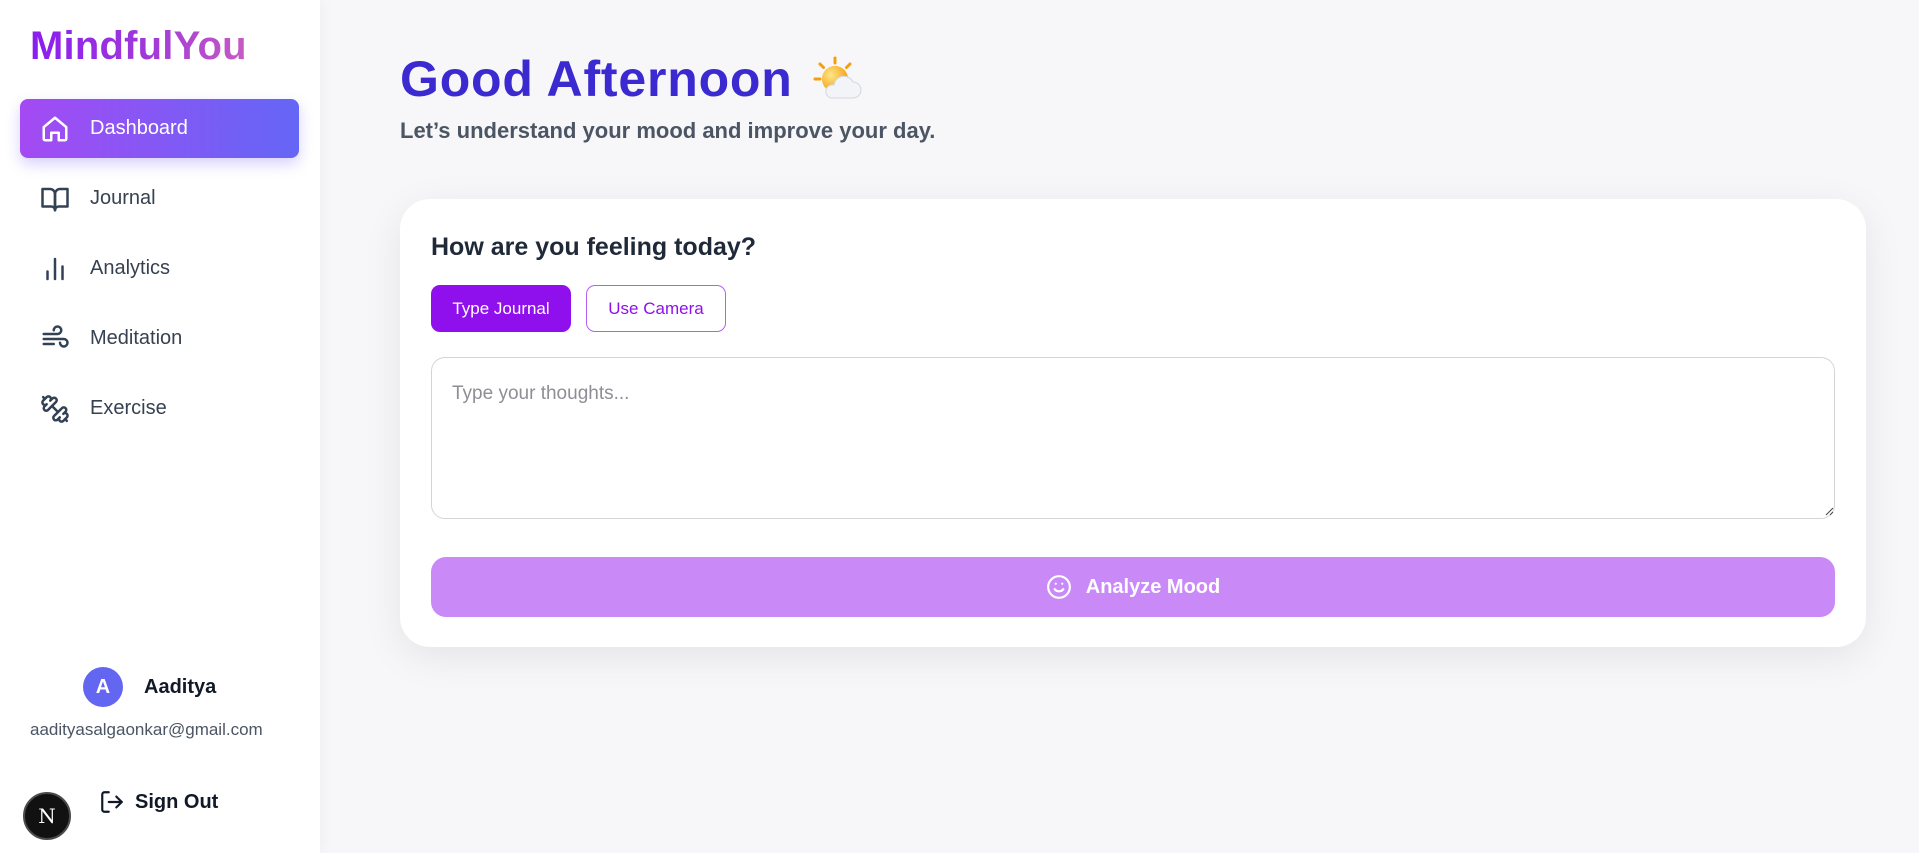 Image resolution: width=1919 pixels, height=853 pixels. Describe the element at coordinates (838, 79) in the screenshot. I see `sun-behind-cloud-icon` at that location.